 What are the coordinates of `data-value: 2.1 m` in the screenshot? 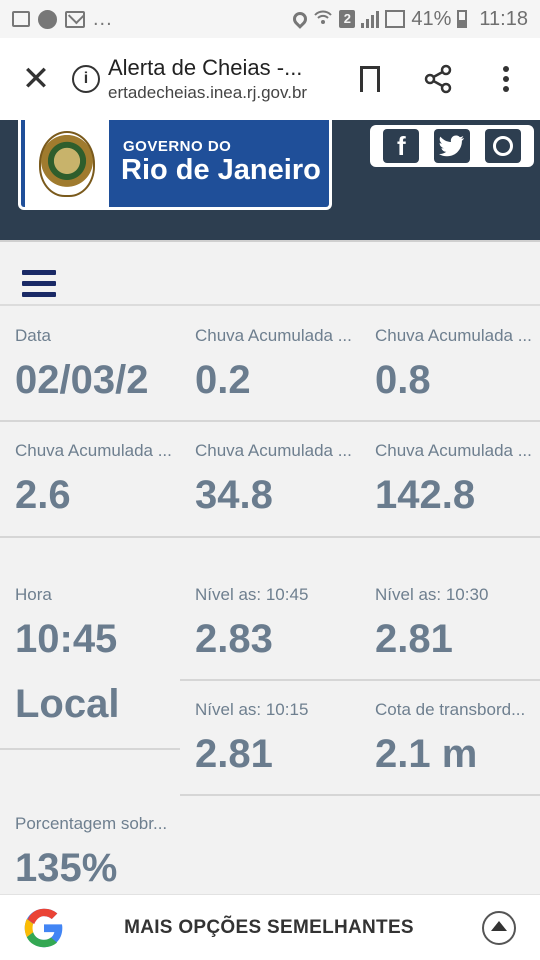 It's located at (426, 754).